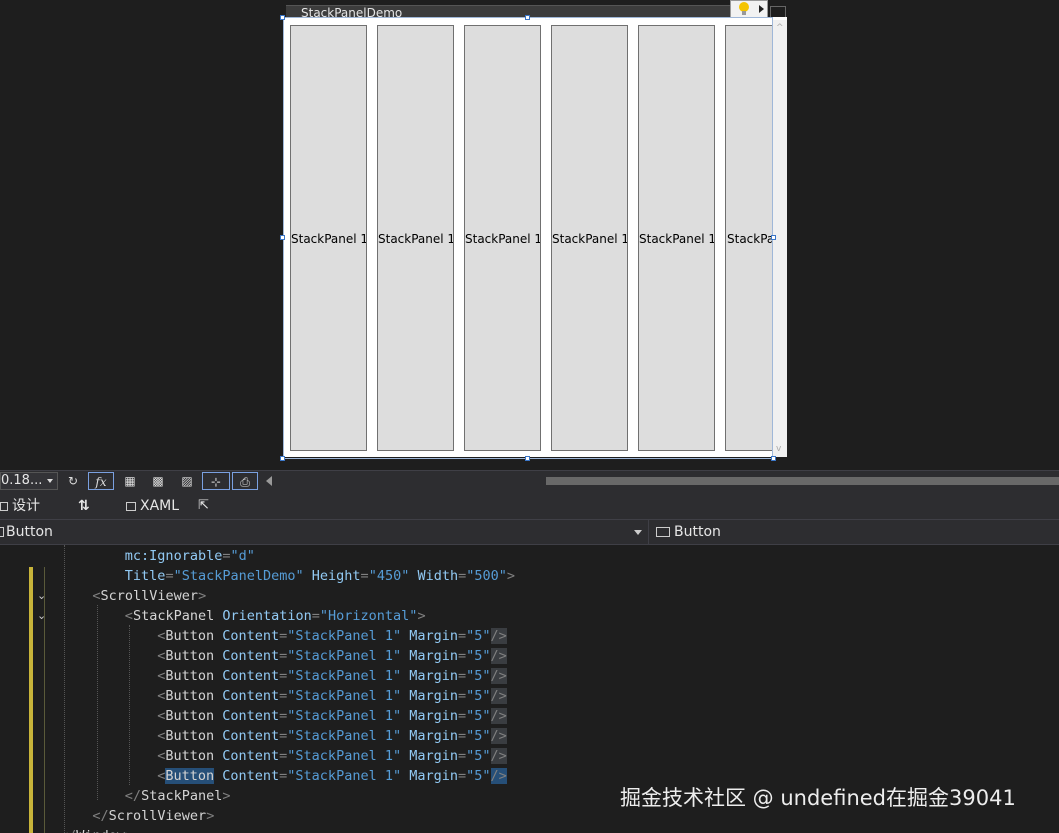 Image resolution: width=1059 pixels, height=833 pixels. Describe the element at coordinates (153, 507) in the screenshot. I see `tab-xaml: XAML` at that location.